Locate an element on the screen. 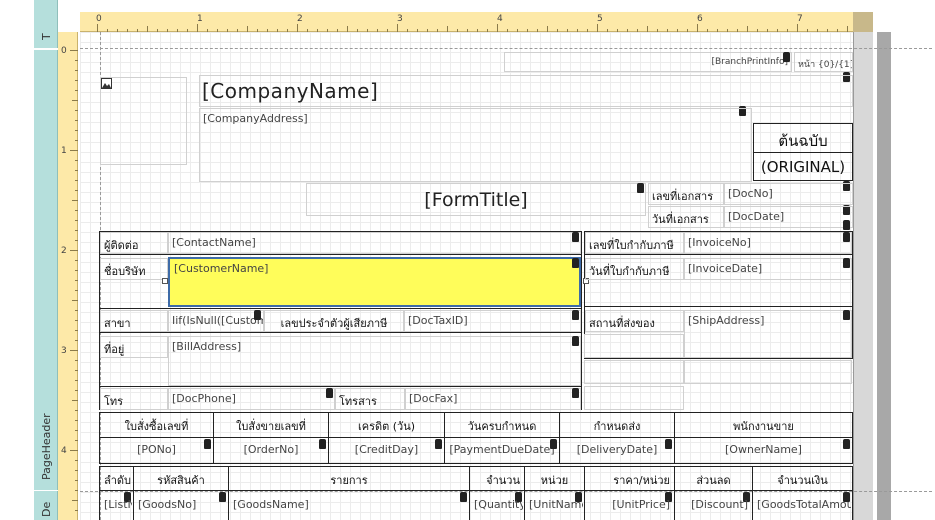 This screenshot has width=935, height=520. original-english-label: (ORIGINAL) is located at coordinates (803, 166).